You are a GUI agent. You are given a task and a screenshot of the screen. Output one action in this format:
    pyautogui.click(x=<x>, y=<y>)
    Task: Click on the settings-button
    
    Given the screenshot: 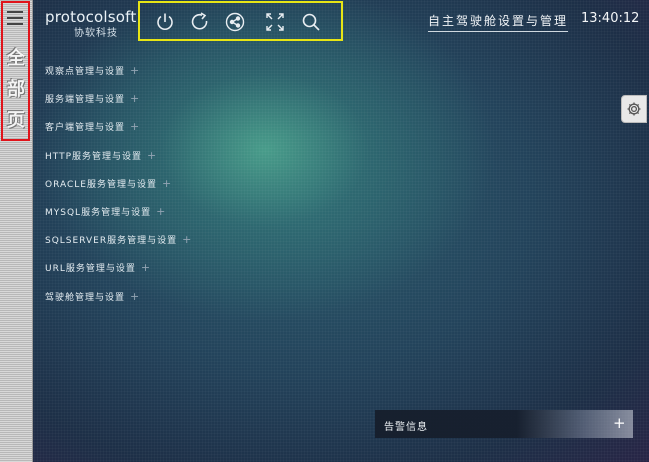 What is the action you would take?
    pyautogui.click(x=634, y=109)
    